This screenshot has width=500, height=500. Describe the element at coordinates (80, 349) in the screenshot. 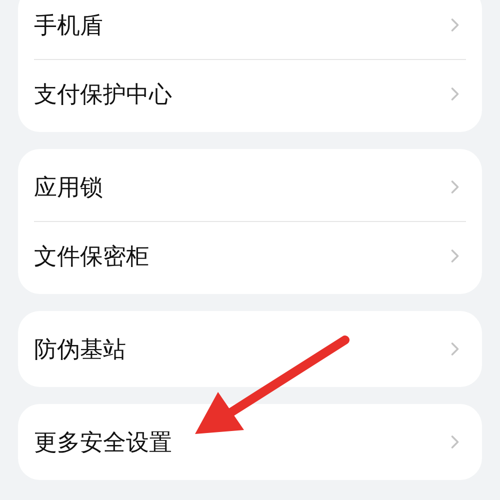

I see `settings-item: 防伪基站` at that location.